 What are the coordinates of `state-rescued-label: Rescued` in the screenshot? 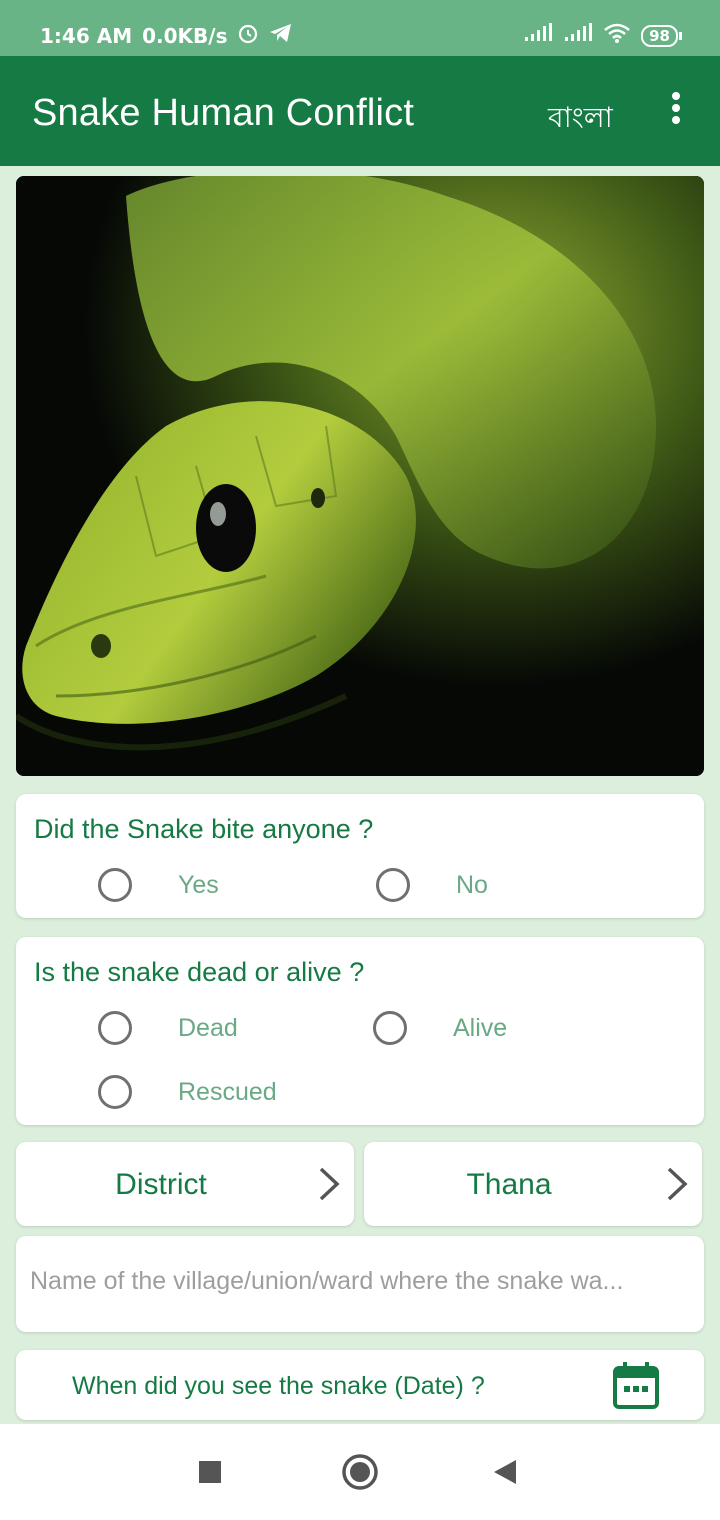 It's located at (227, 1091).